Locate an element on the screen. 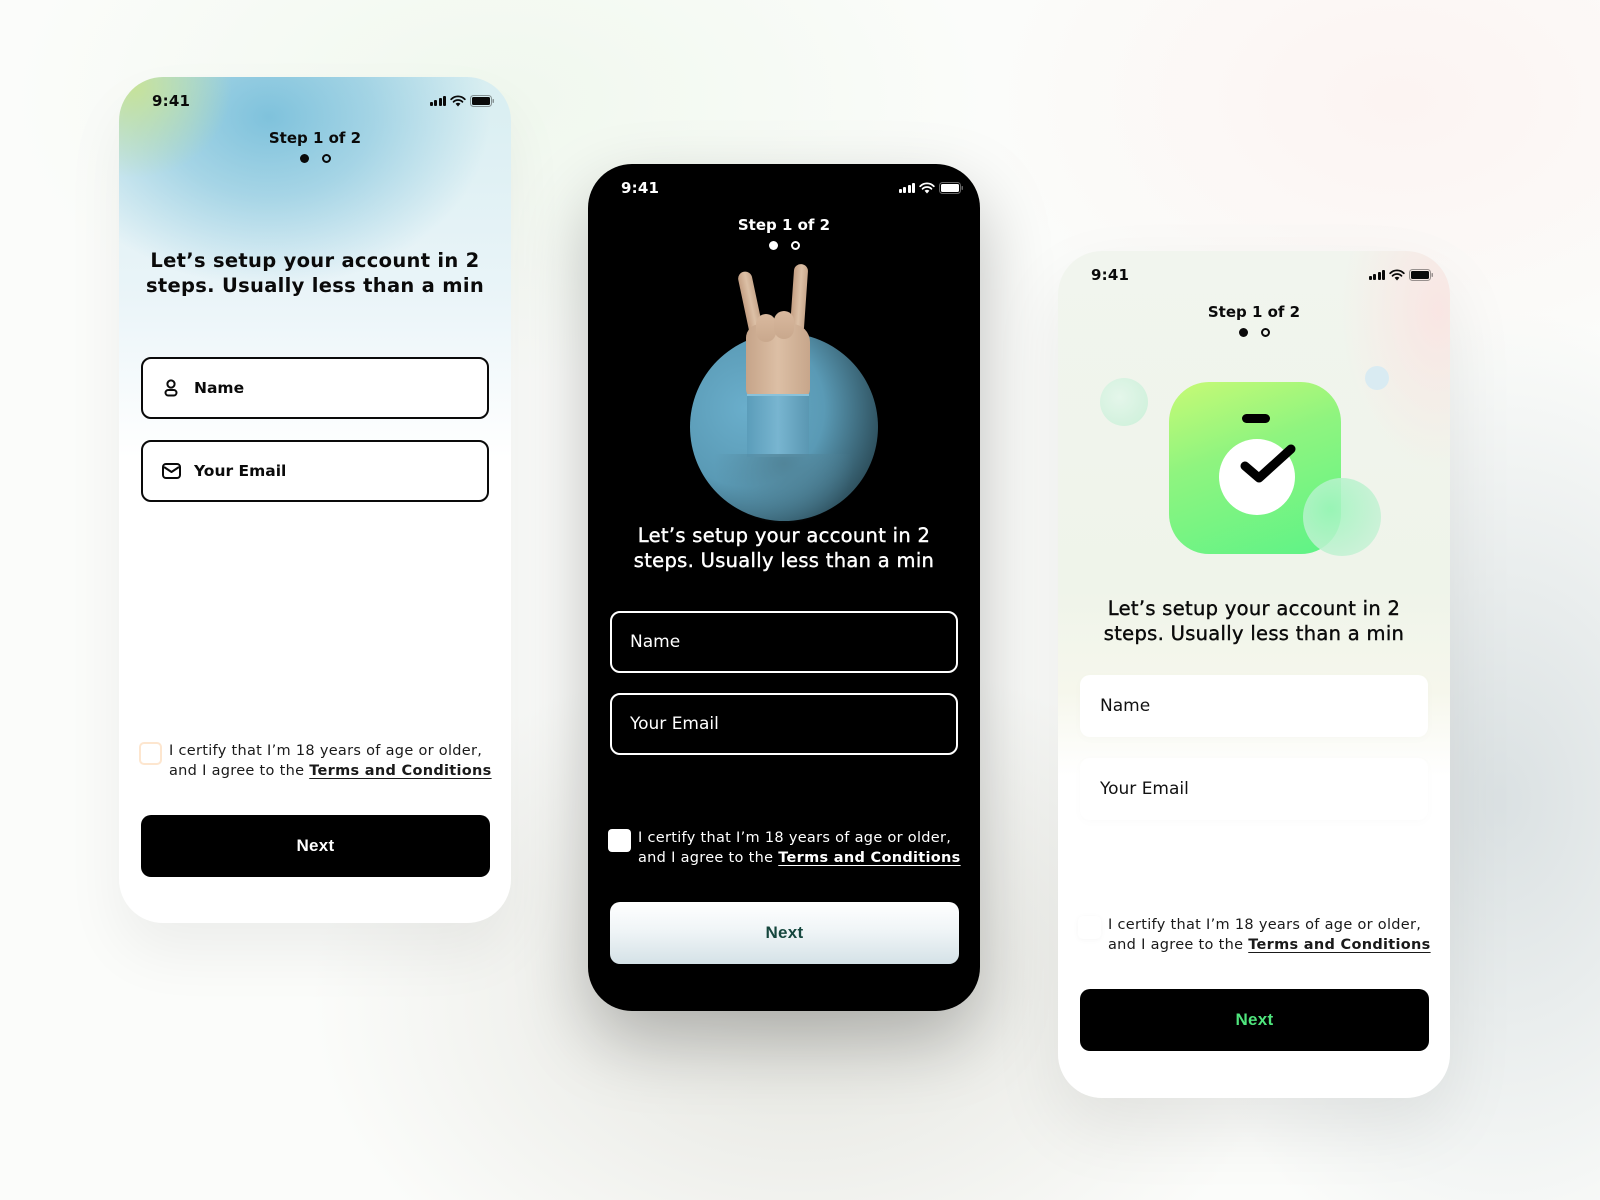  stopwatch-check-illustration is located at coordinates (1254, 421).